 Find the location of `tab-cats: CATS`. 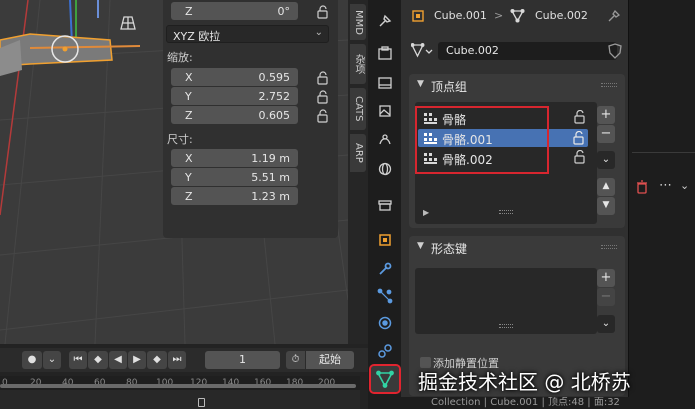

tab-cats: CATS is located at coordinates (358, 109).